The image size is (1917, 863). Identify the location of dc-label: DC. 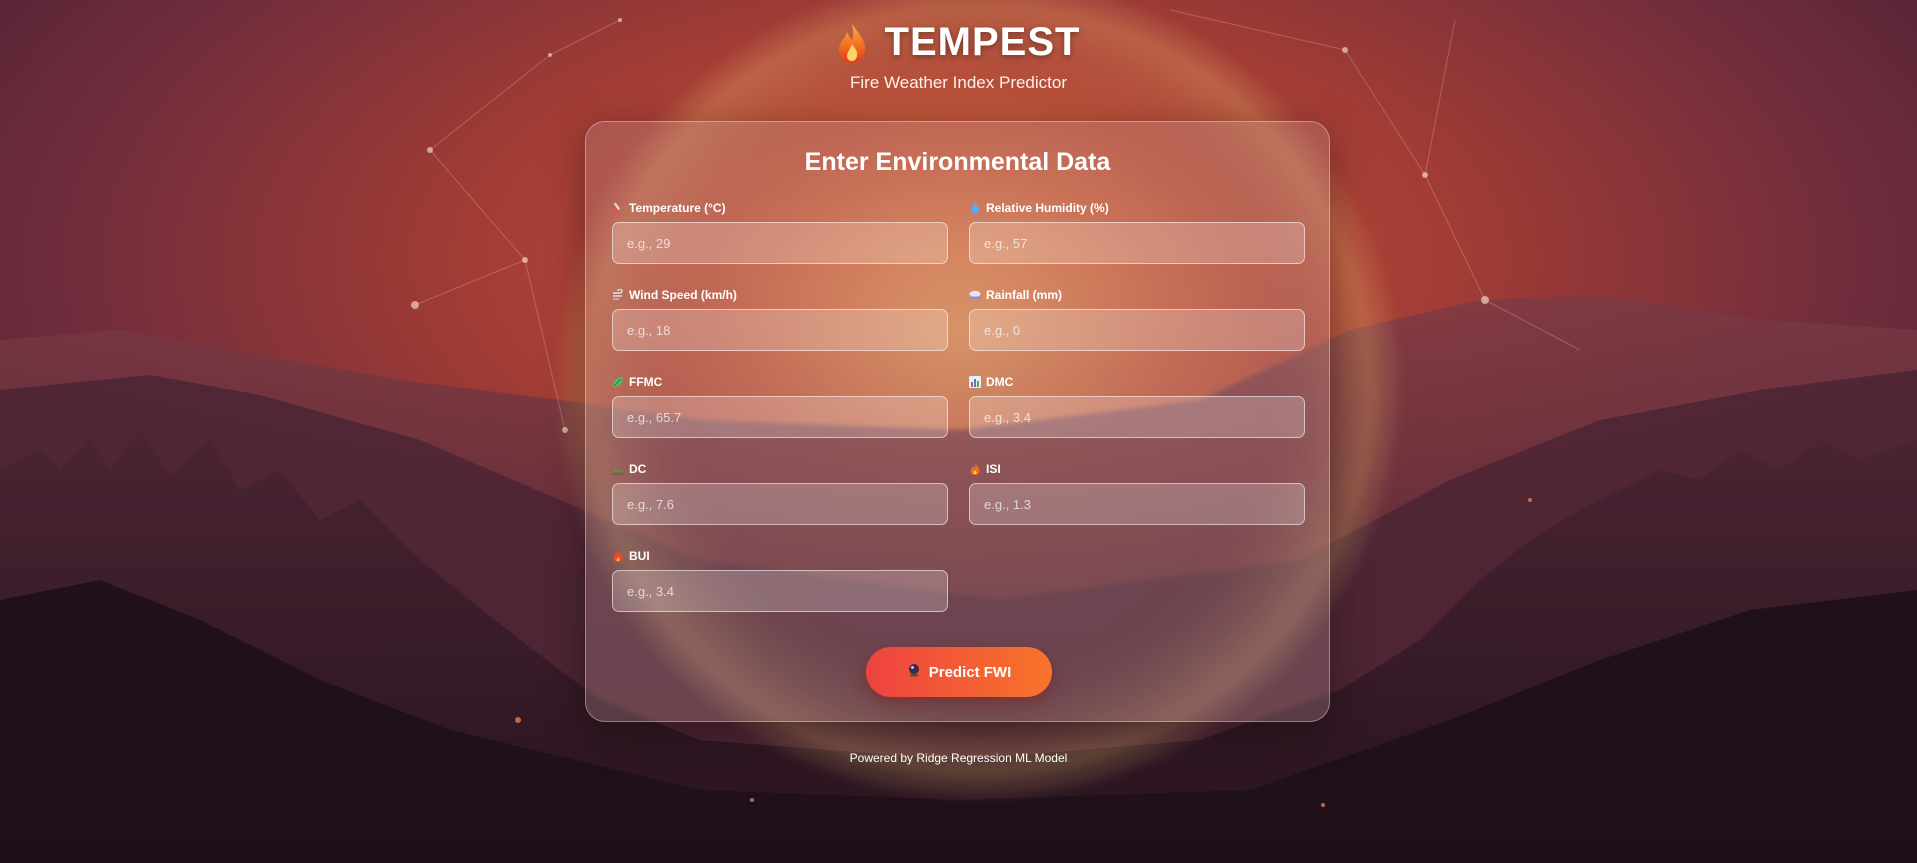
(780, 469).